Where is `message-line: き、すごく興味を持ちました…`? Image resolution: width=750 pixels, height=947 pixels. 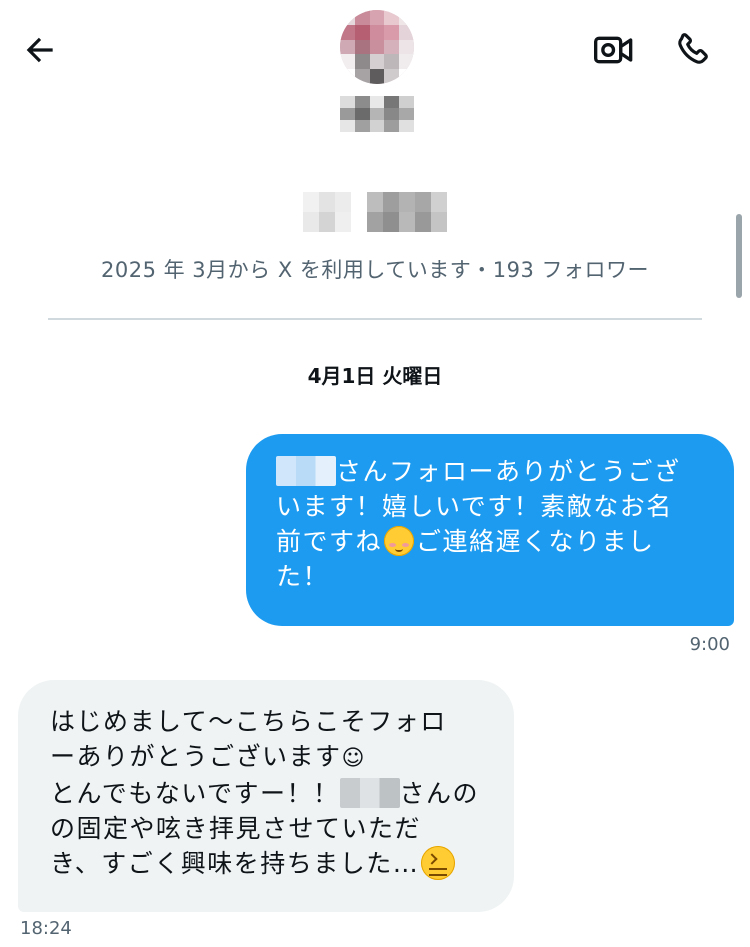
message-line: き、すごく興味を持ちました… is located at coordinates (272, 863).